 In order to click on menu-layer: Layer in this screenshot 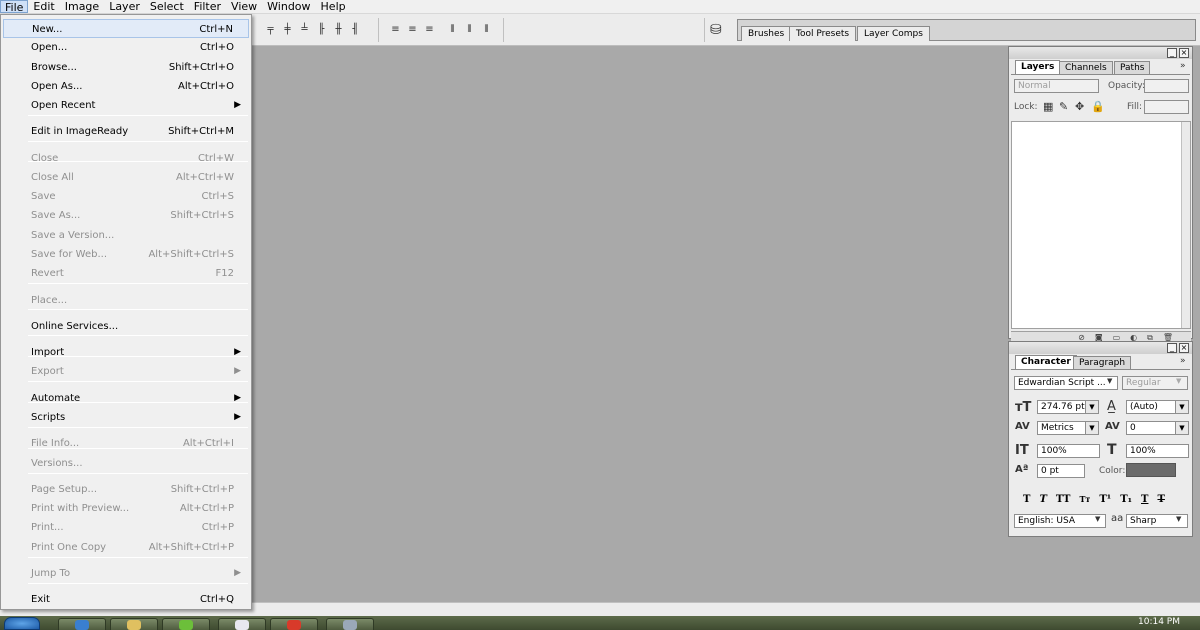, I will do `click(124, 6)`.